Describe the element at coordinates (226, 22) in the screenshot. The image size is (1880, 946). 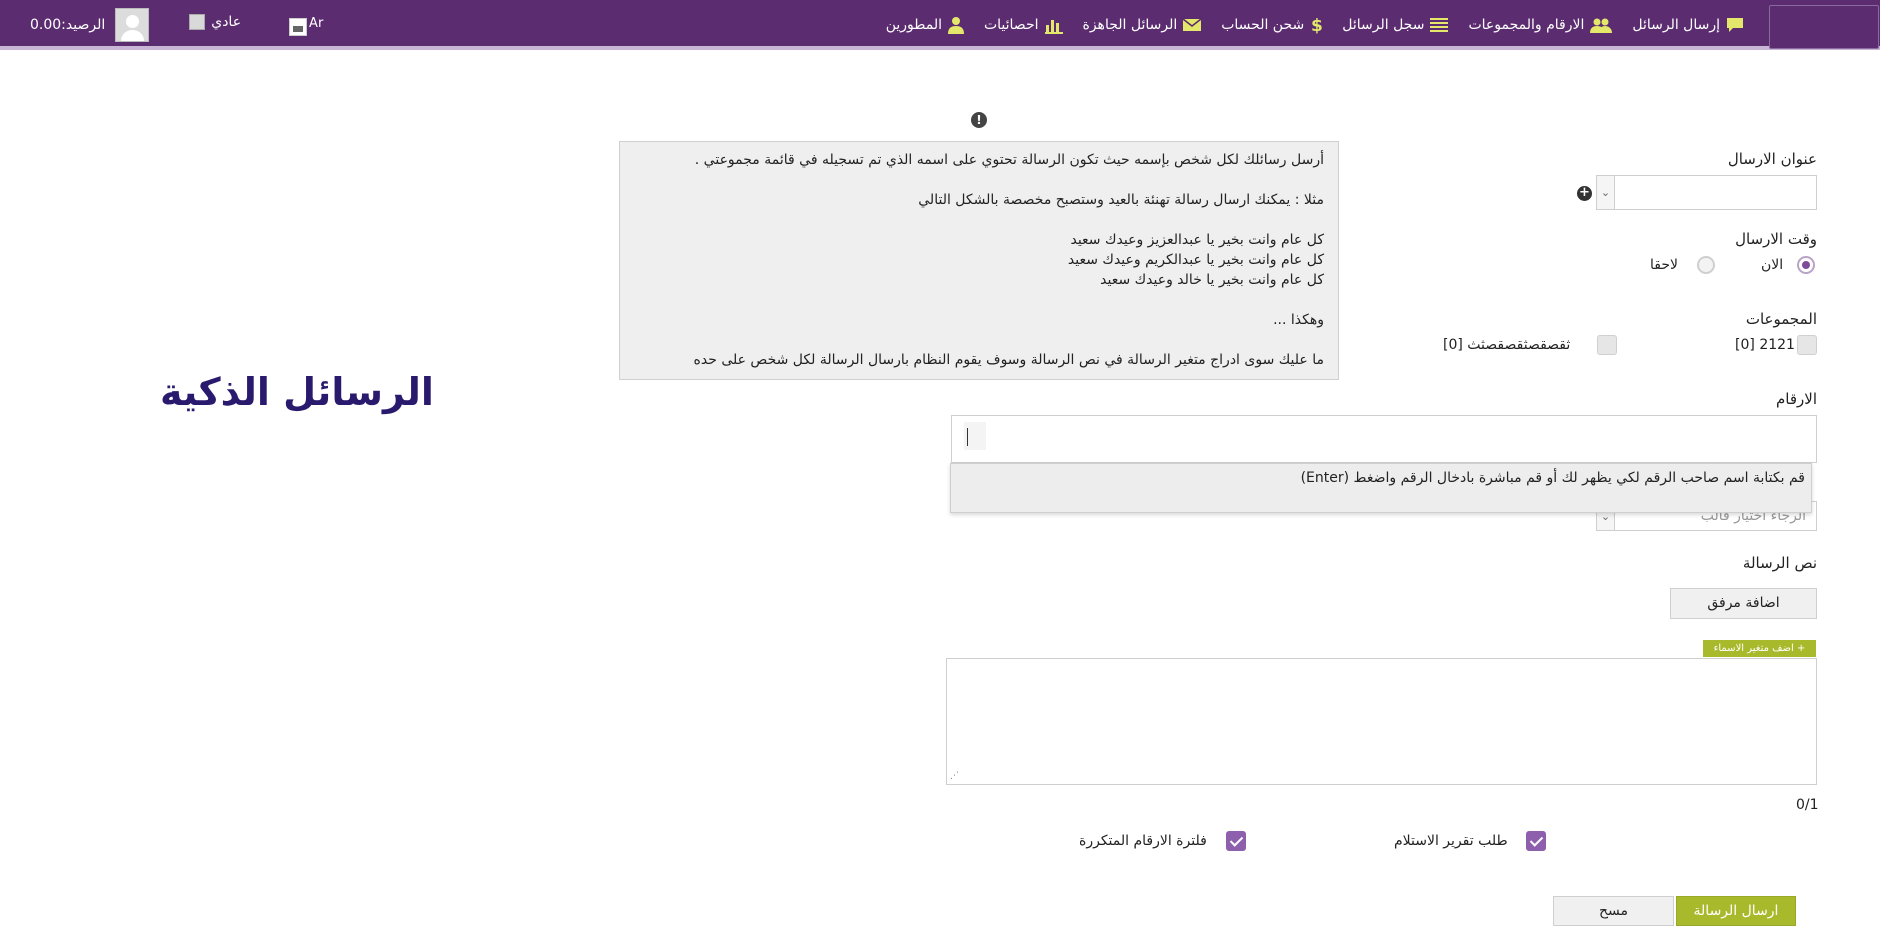
I see `mode-label: عادي` at that location.